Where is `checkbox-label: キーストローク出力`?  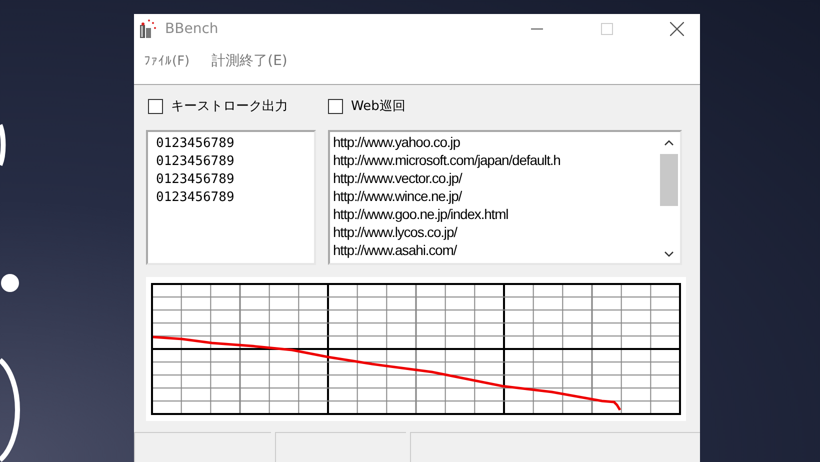
checkbox-label: キーストローク出力 is located at coordinates (229, 106).